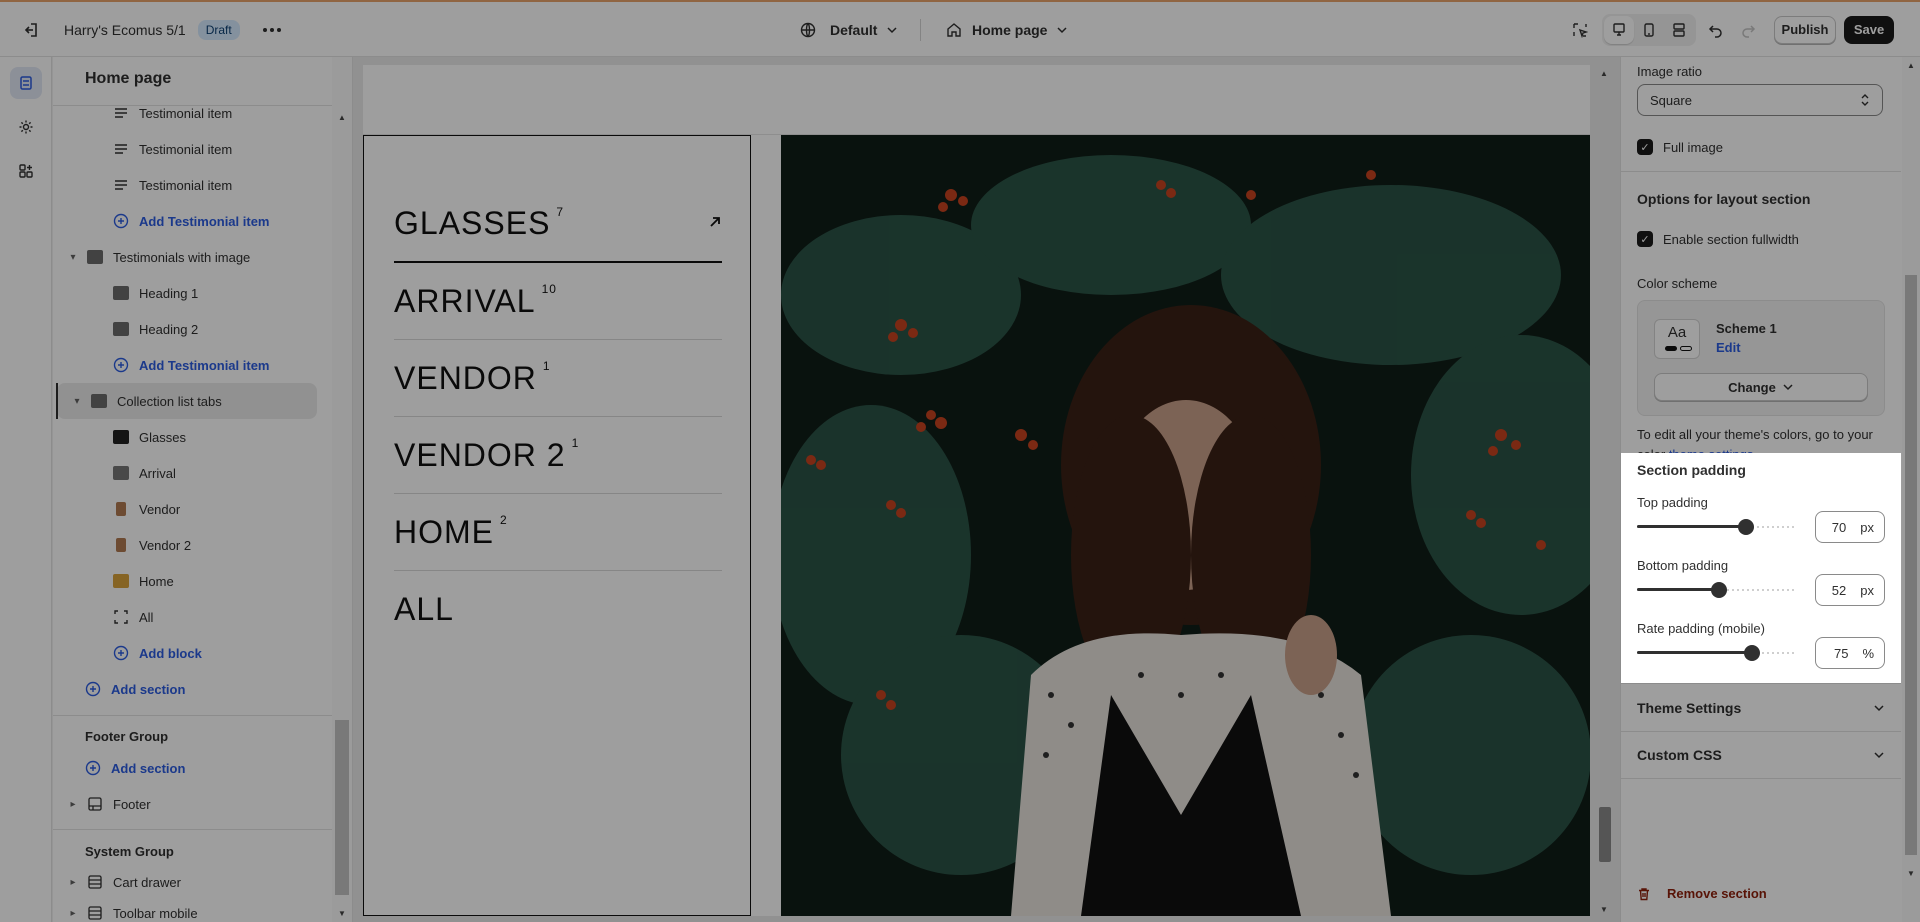 Image resolution: width=1920 pixels, height=922 pixels. I want to click on theme-settings-accordion: Theme Settings, so click(1761, 707).